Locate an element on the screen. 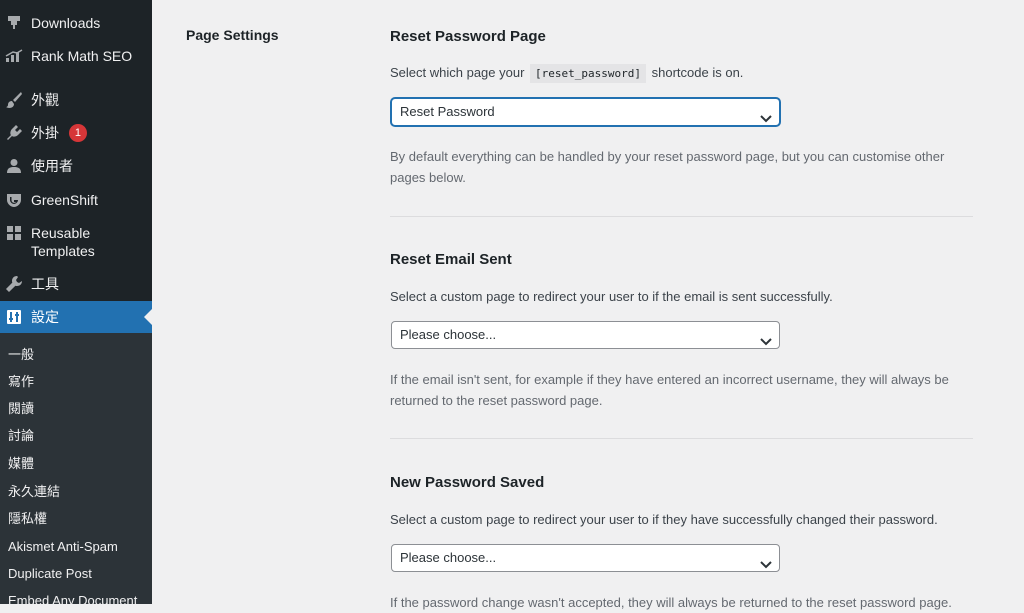 The image size is (1024, 613). rank-math-icon is located at coordinates (14, 56).